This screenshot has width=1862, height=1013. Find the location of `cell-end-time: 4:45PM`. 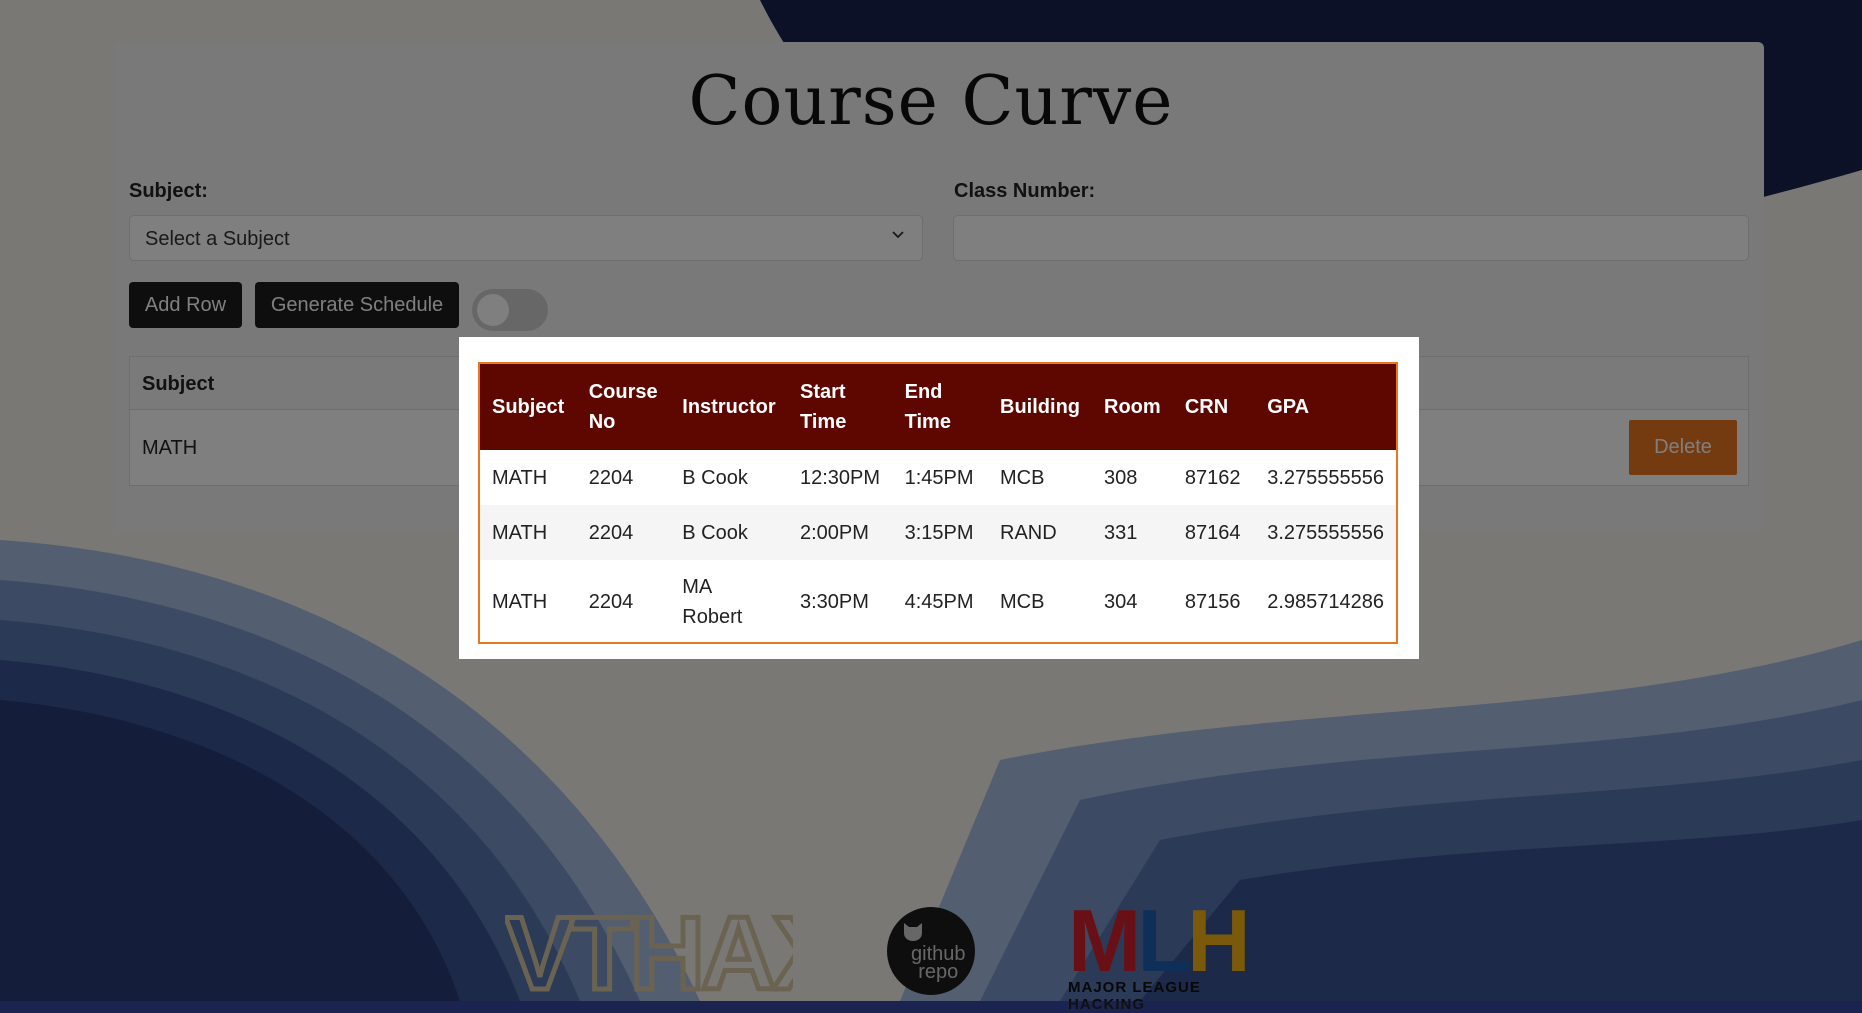

cell-end-time: 4:45PM is located at coordinates (939, 602).